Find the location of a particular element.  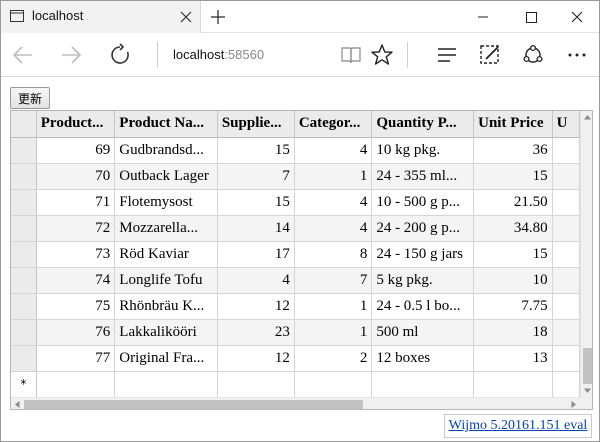

grid-cell: 13 is located at coordinates (513, 358).